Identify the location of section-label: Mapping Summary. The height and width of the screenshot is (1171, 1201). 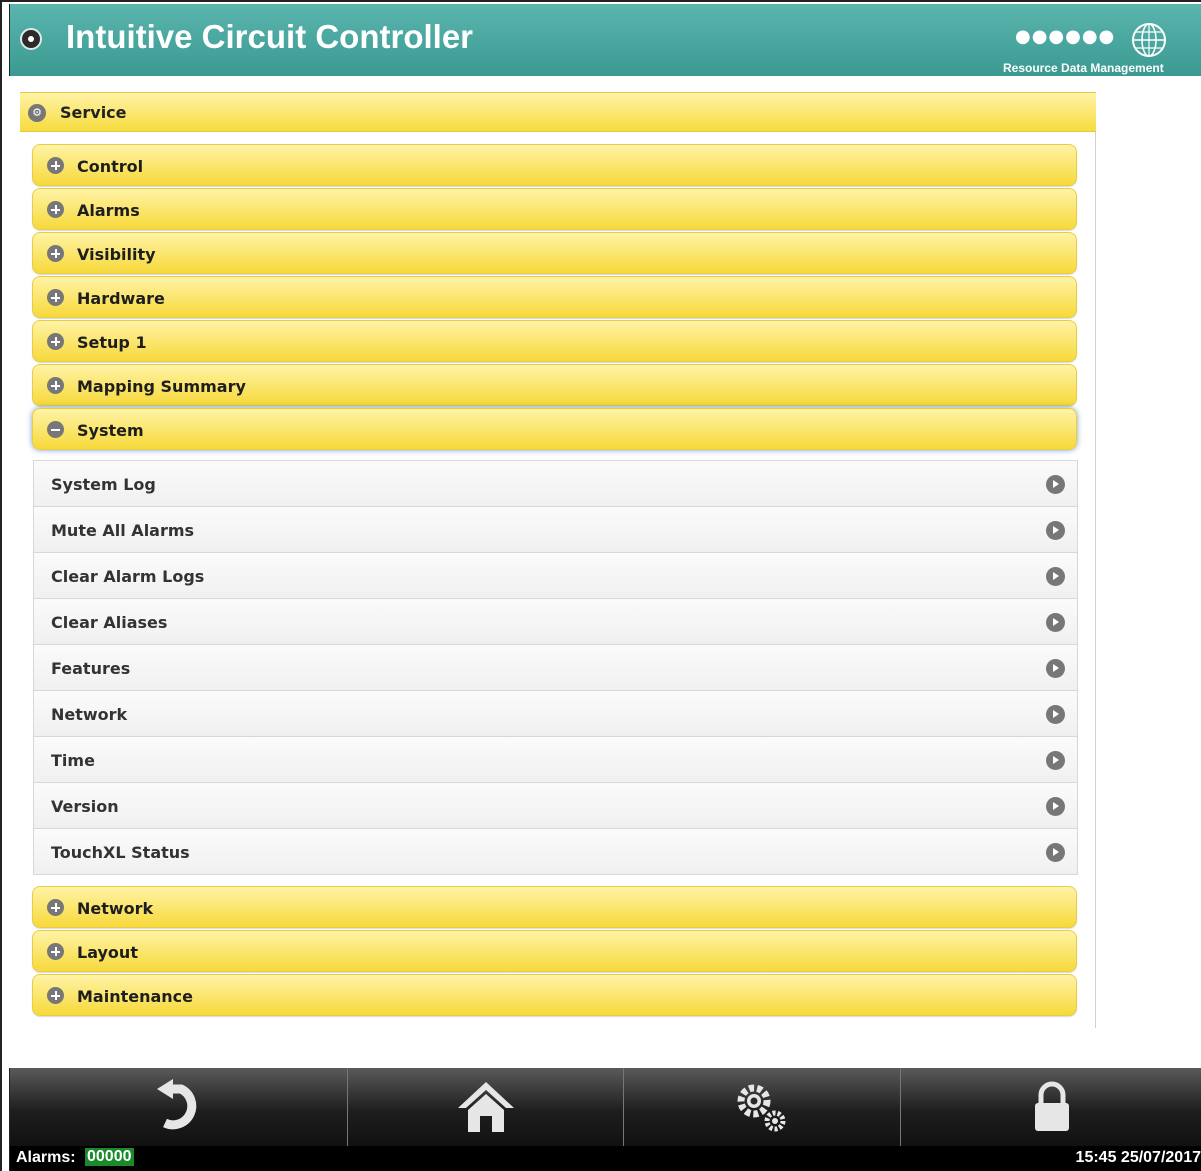
(161, 386).